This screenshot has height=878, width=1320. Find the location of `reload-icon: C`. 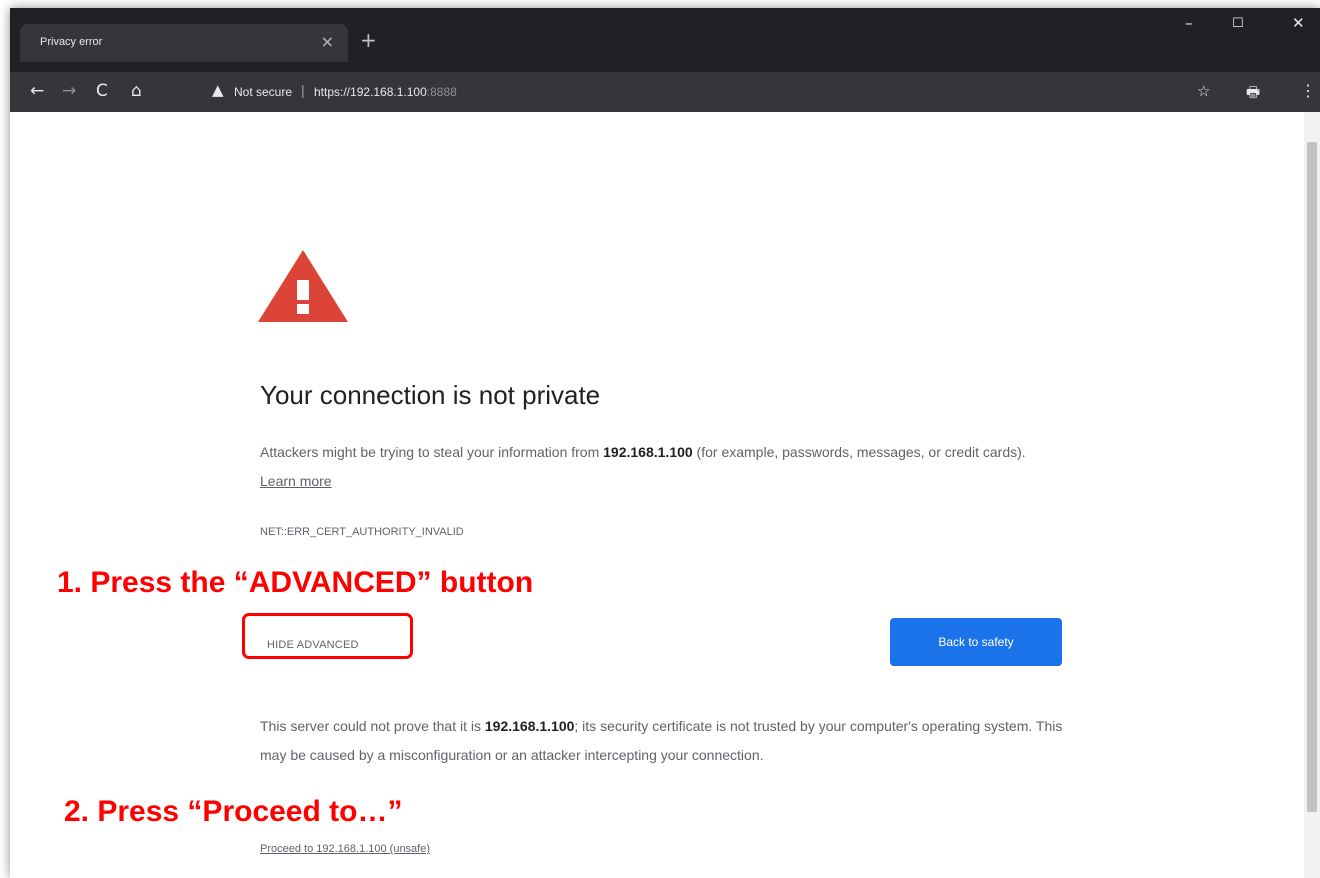

reload-icon: C is located at coordinates (102, 91).